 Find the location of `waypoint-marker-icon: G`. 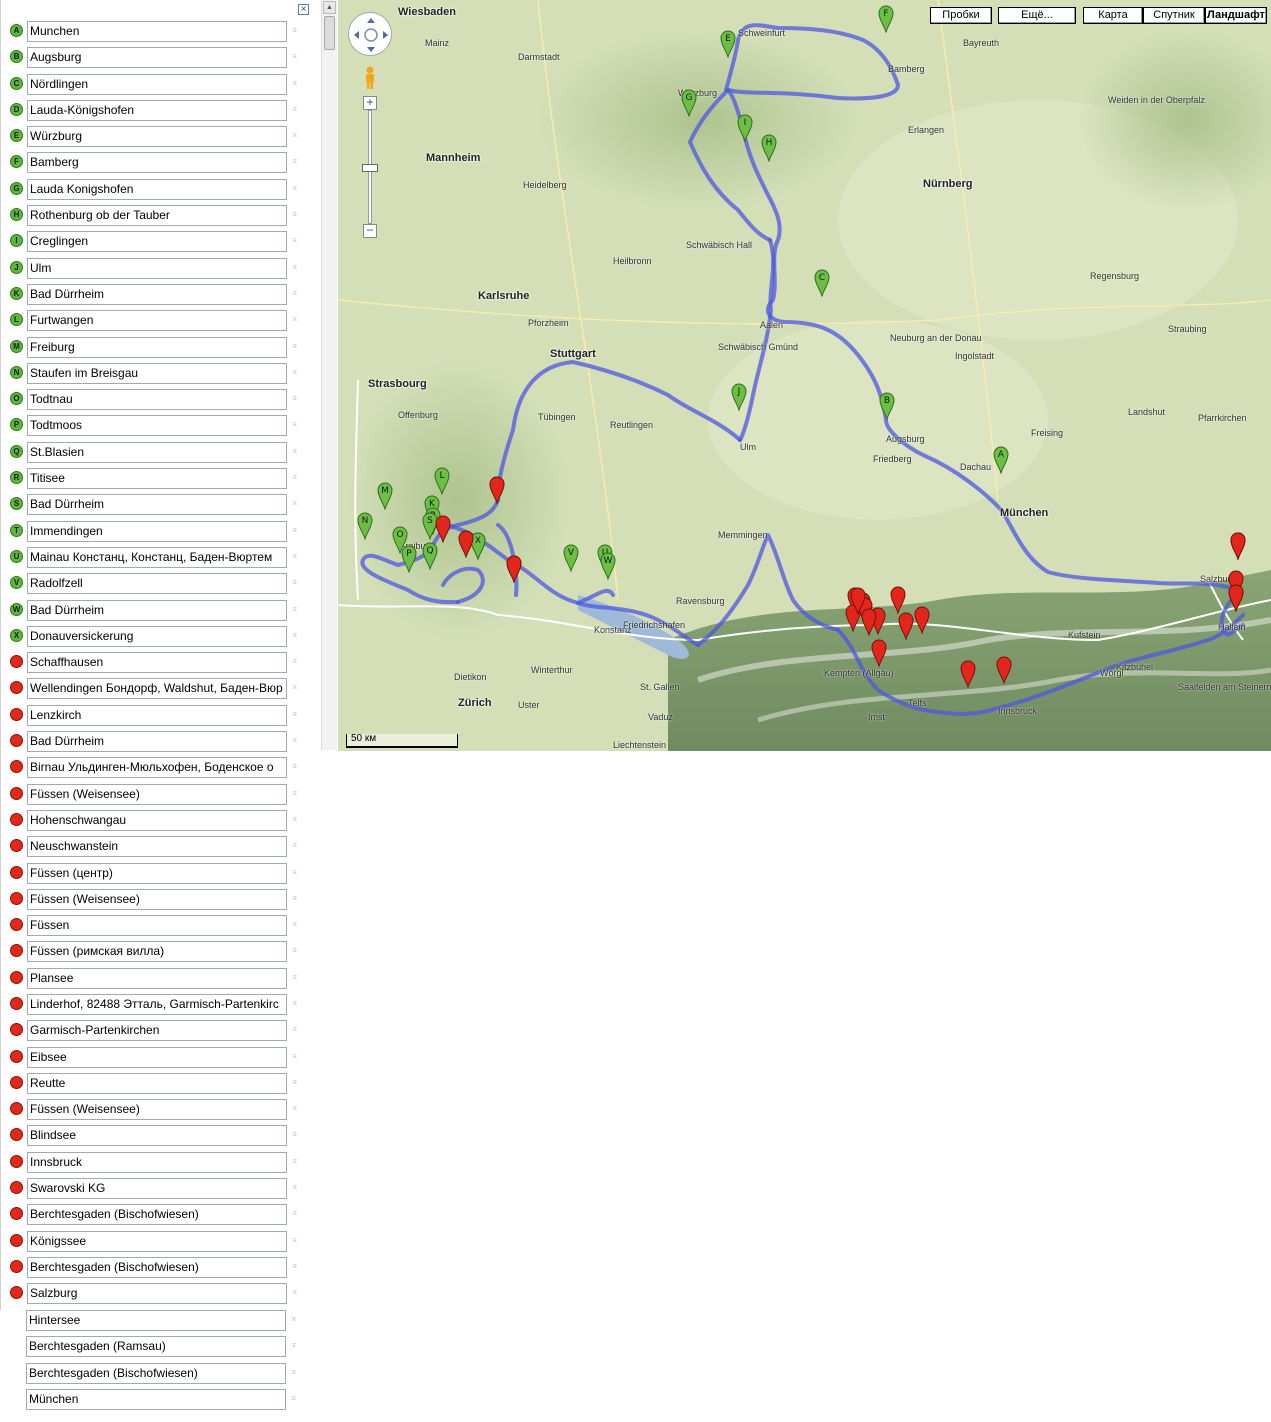

waypoint-marker-icon: G is located at coordinates (16, 188).